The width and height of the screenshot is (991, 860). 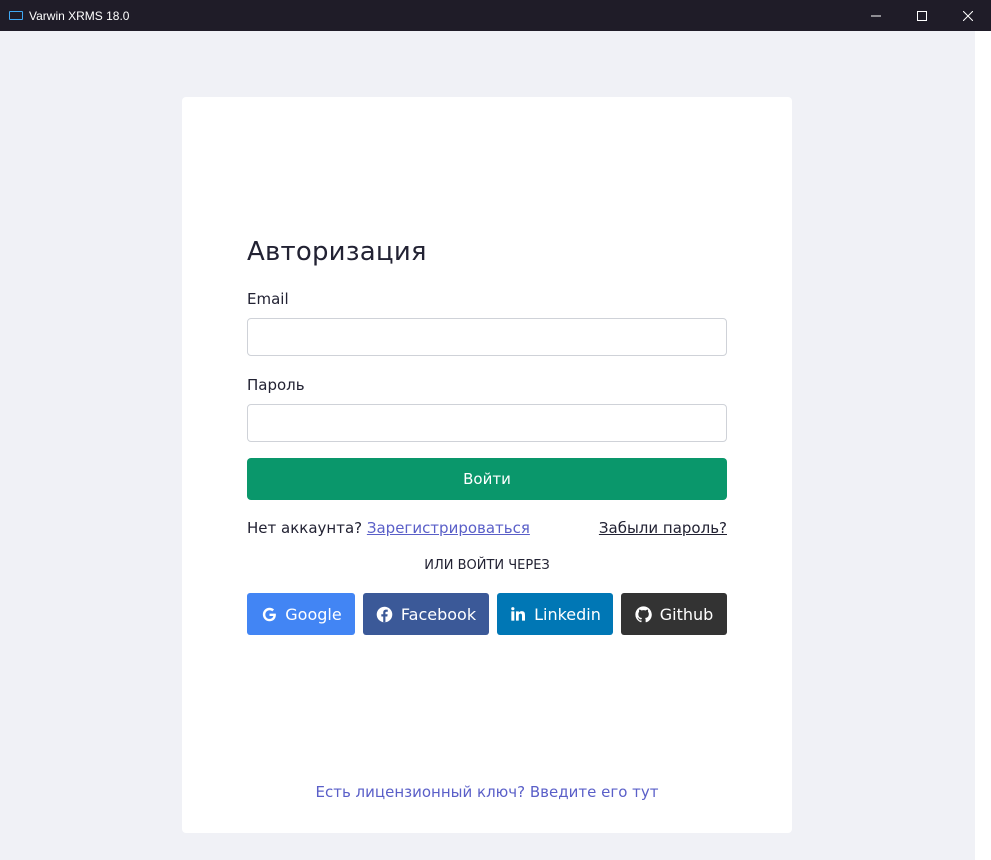 What do you see at coordinates (313, 614) in the screenshot?
I see `google-login-label: Google` at bounding box center [313, 614].